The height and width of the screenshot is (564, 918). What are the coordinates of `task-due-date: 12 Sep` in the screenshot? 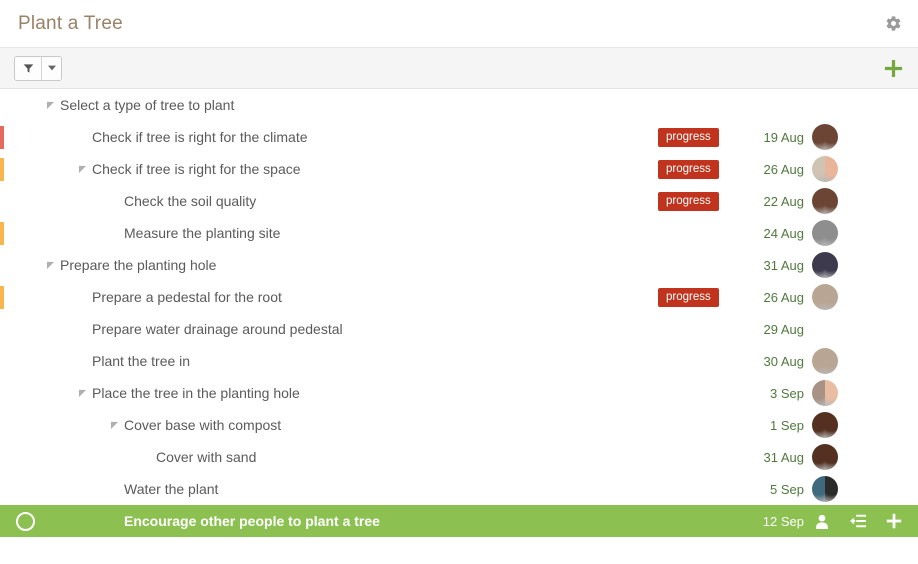 It's located at (777, 521).